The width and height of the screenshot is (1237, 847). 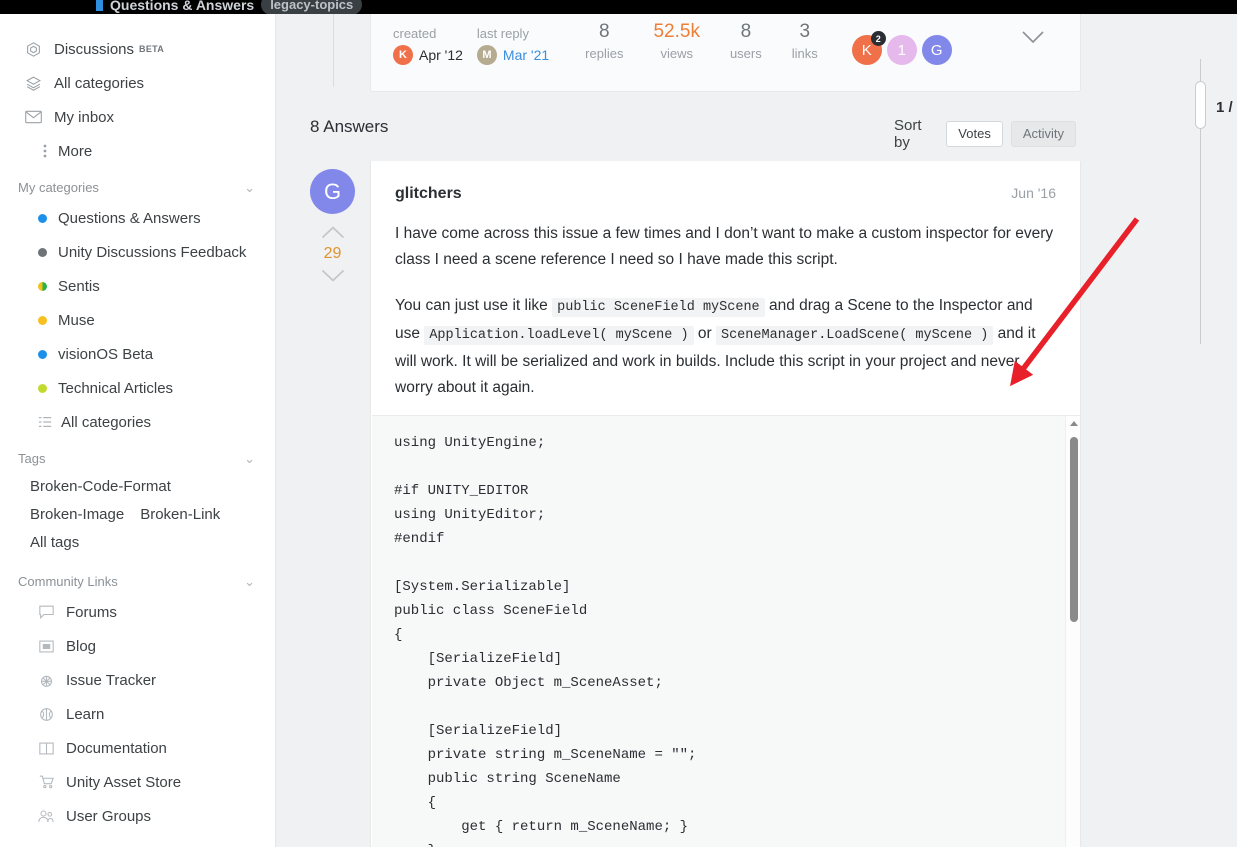 What do you see at coordinates (137, 117) in the screenshot?
I see `sidebar-item-my-inbox: My inbox` at bounding box center [137, 117].